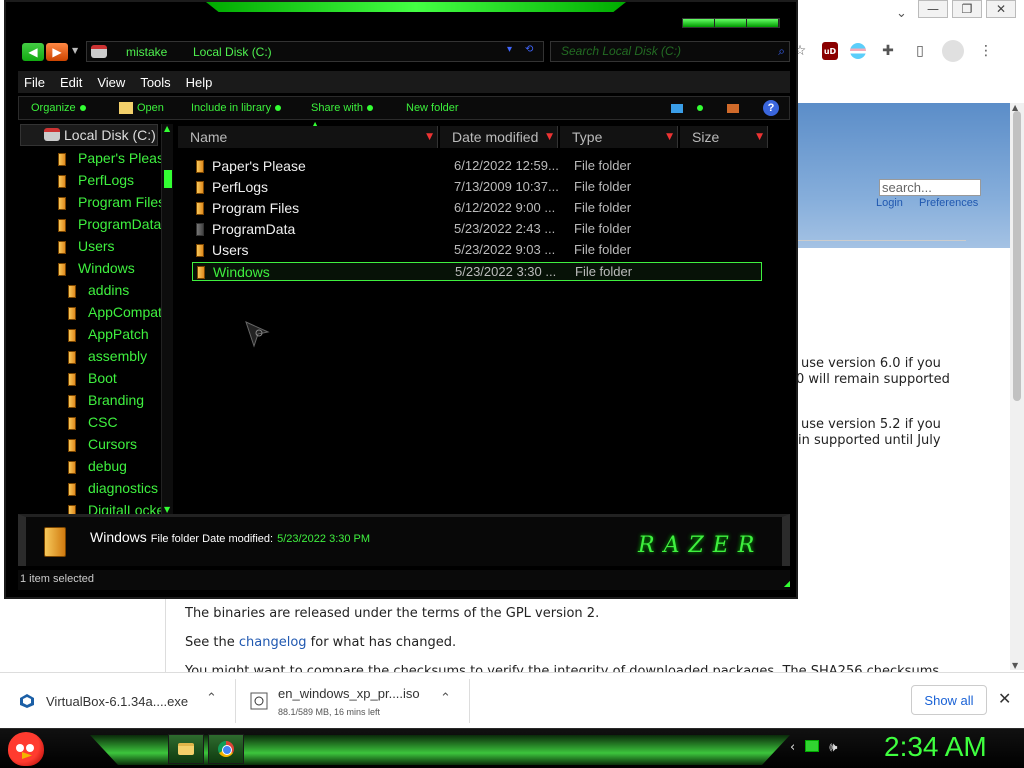  What do you see at coordinates (1004, 698) in the screenshot?
I see `close-icon: ✕` at bounding box center [1004, 698].